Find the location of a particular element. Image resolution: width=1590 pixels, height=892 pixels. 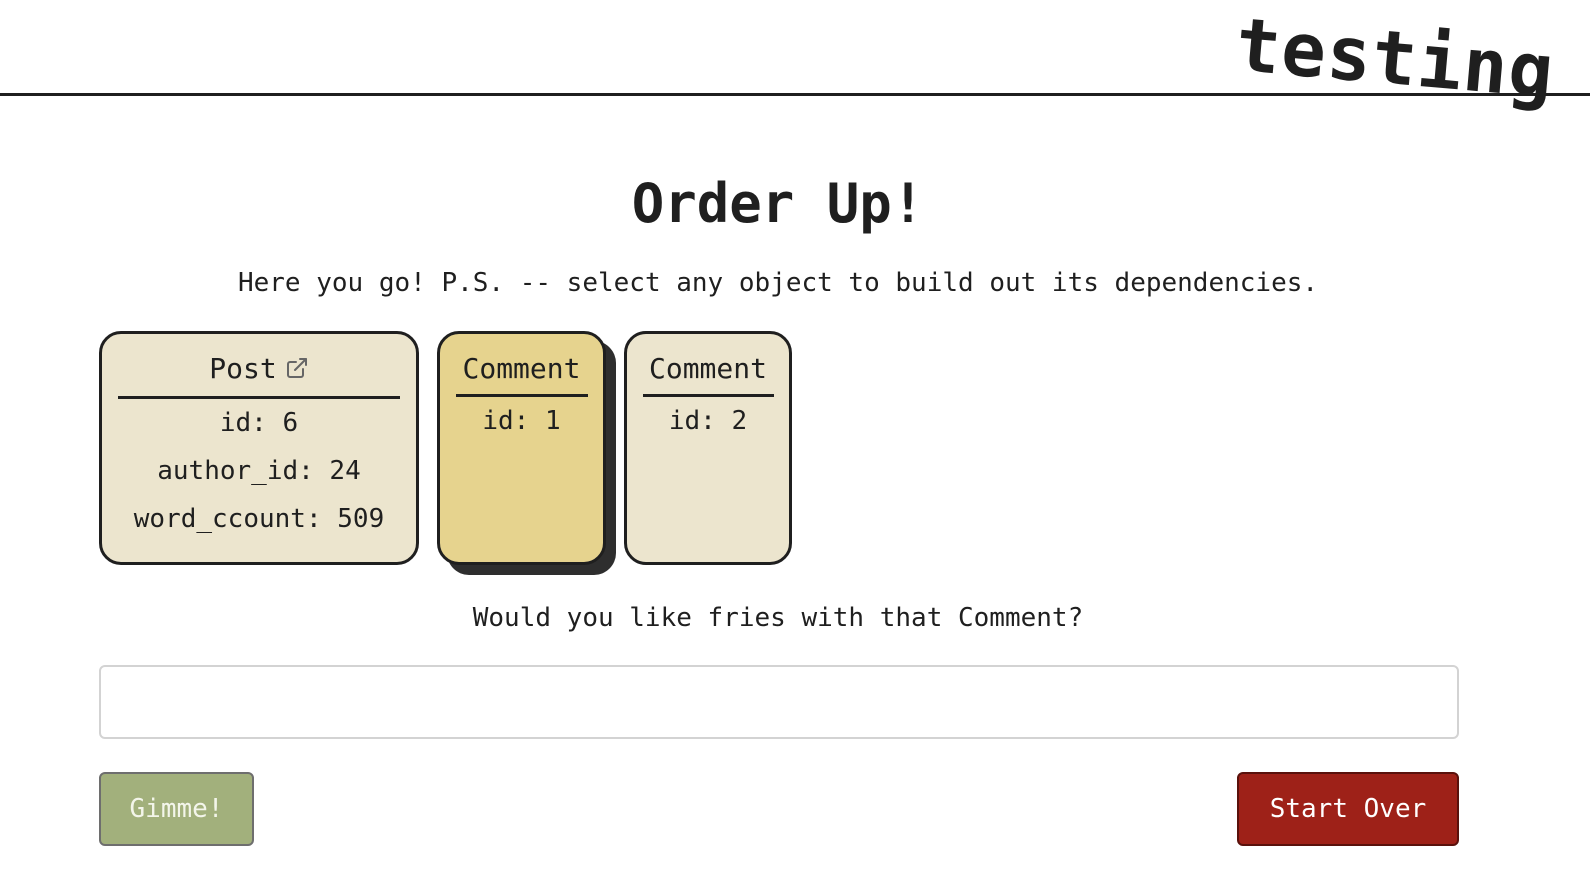

external-link-icon is located at coordinates (297, 371).